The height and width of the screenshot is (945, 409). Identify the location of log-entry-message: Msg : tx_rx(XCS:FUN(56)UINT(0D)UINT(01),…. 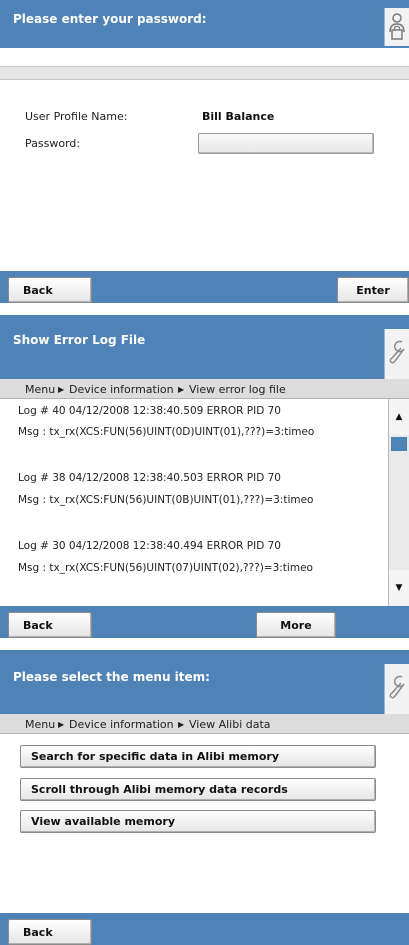
(166, 432).